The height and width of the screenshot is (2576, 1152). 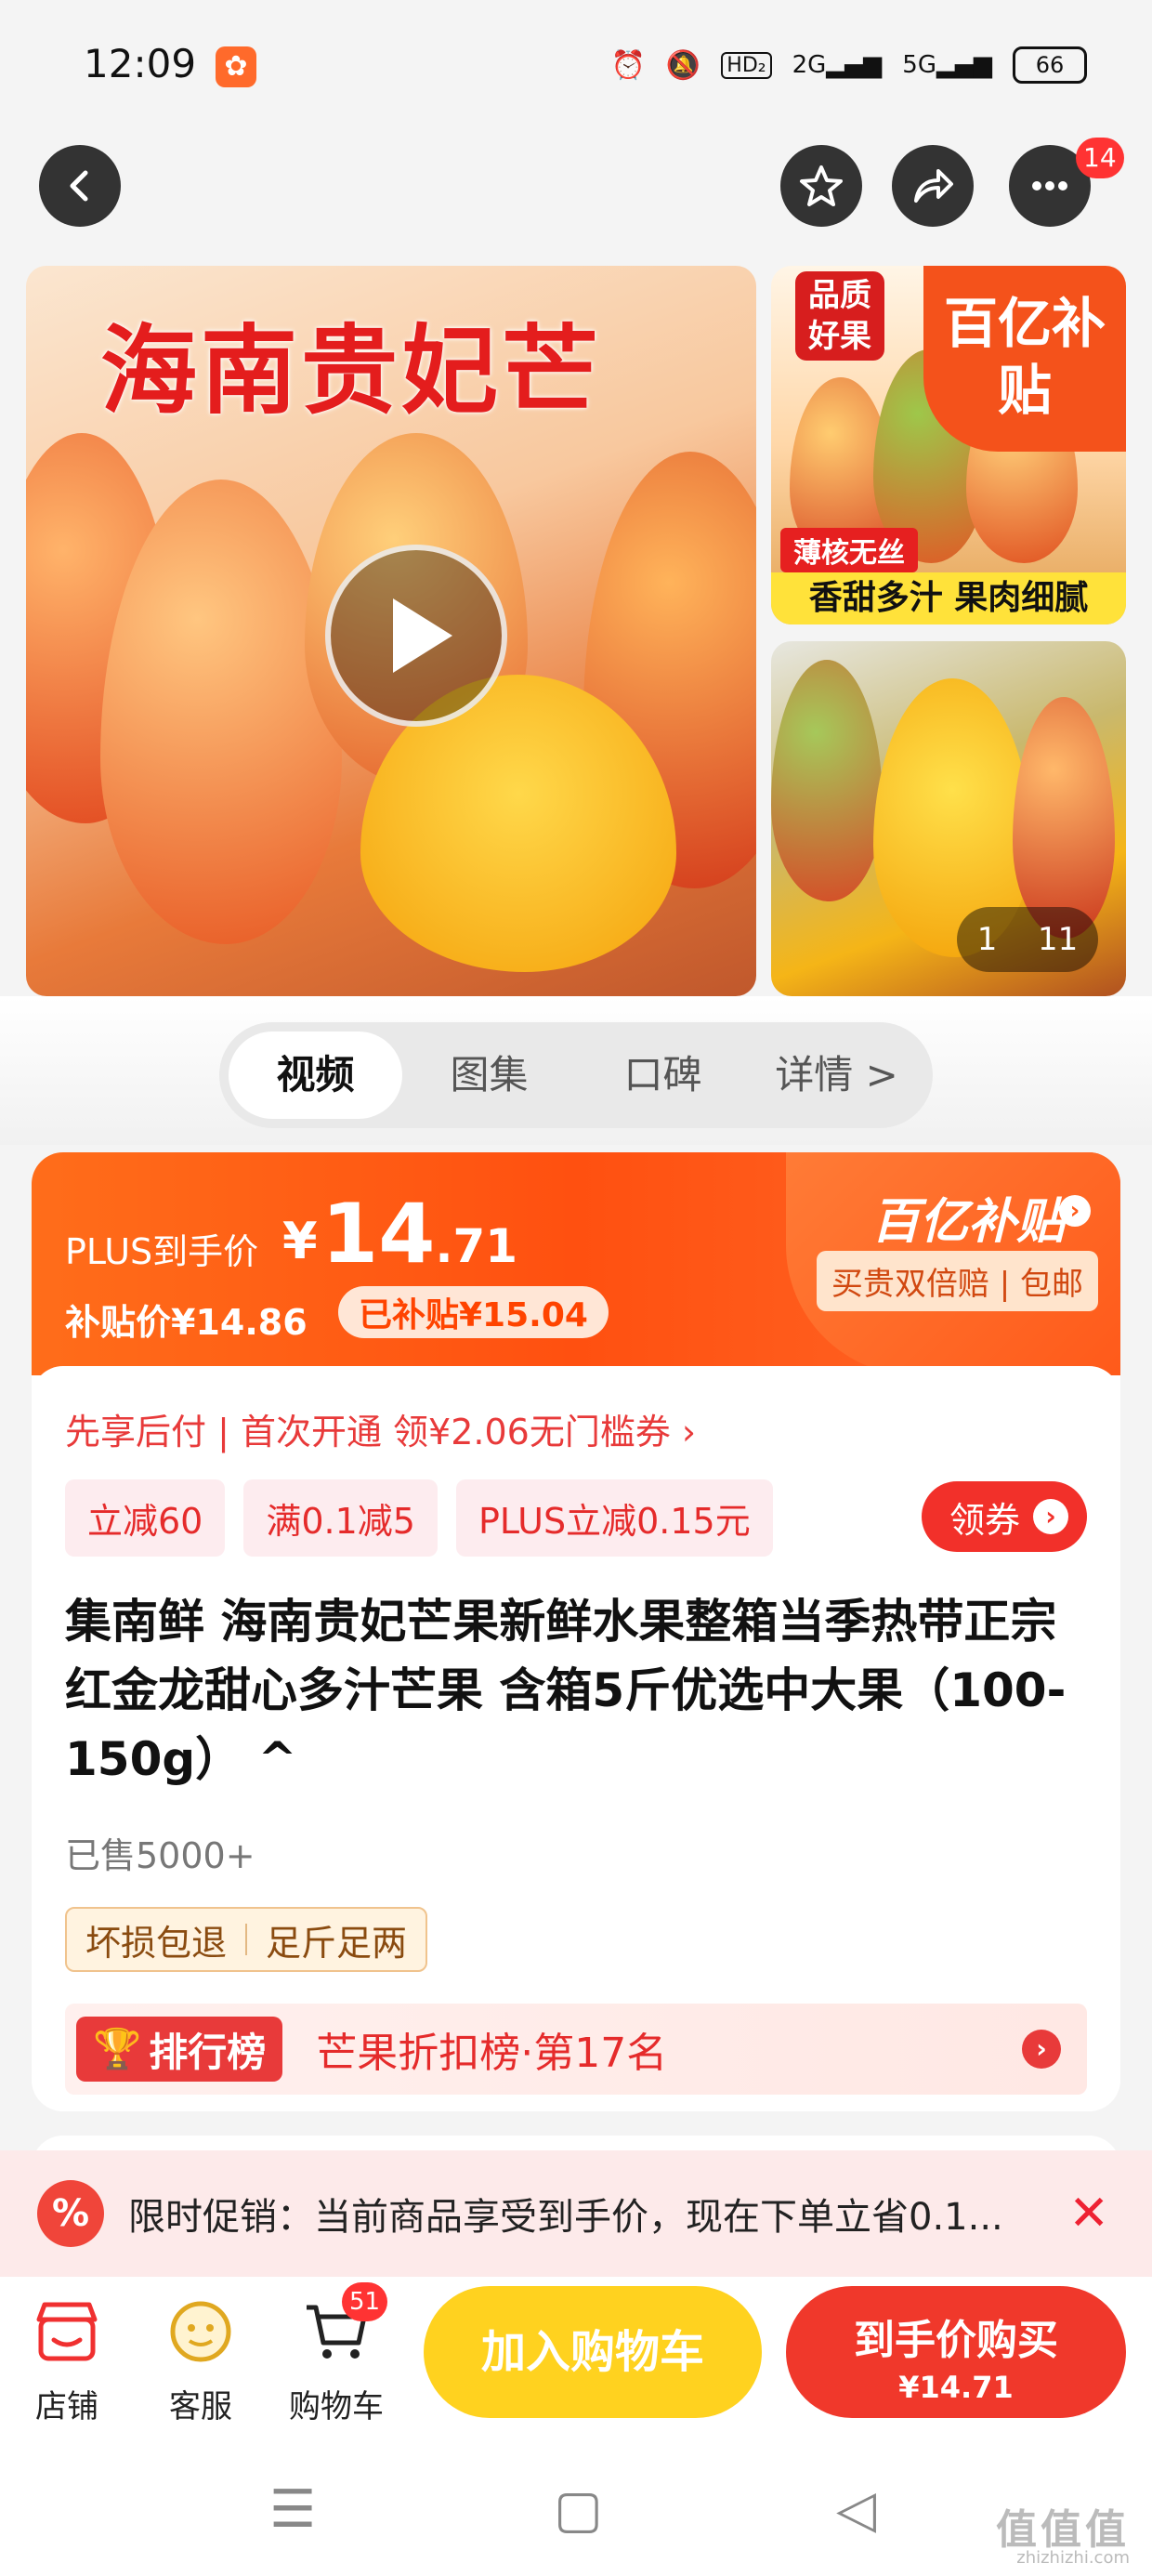 I want to click on gallery-counter-total: 11, so click(x=1058, y=939).